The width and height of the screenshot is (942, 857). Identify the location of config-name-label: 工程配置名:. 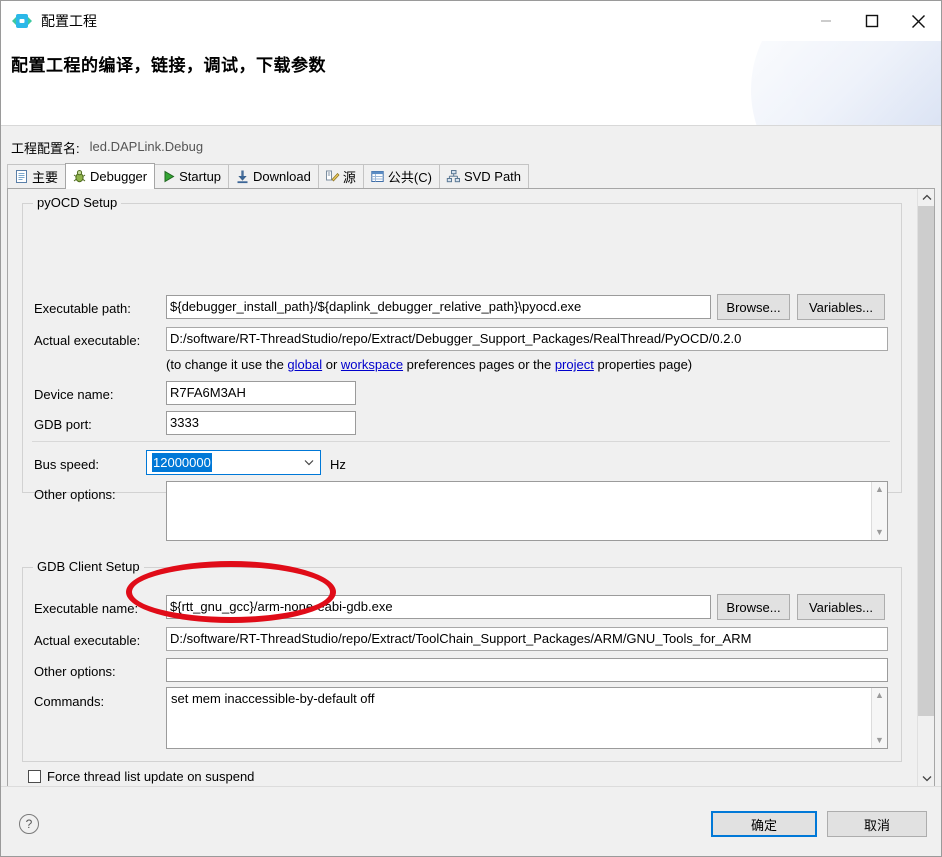
(45, 148).